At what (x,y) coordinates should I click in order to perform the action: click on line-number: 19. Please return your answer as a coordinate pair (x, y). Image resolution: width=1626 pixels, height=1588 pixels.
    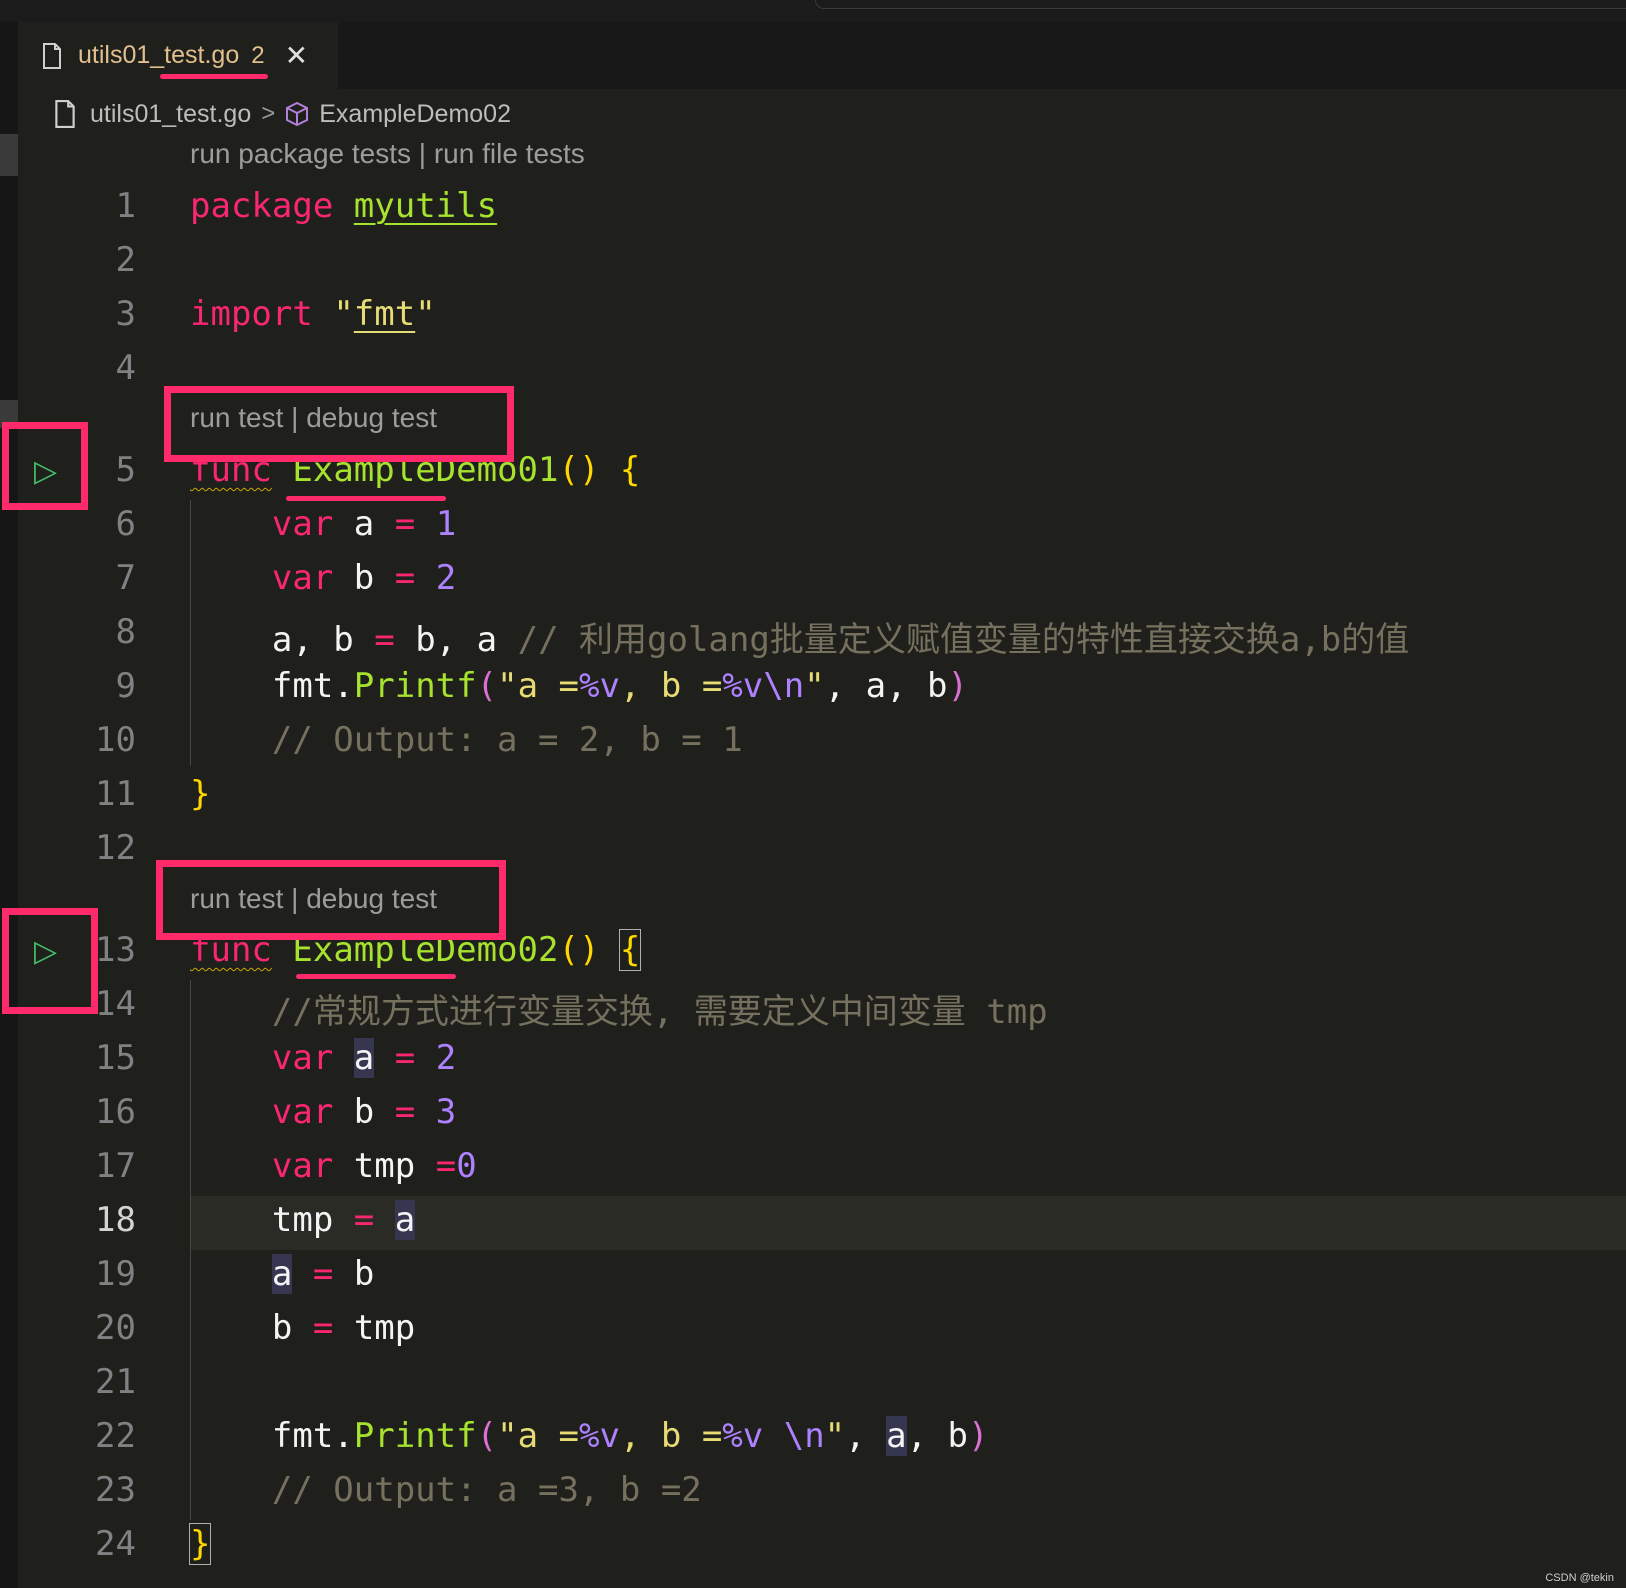
    Looking at the image, I should click on (115, 1274).